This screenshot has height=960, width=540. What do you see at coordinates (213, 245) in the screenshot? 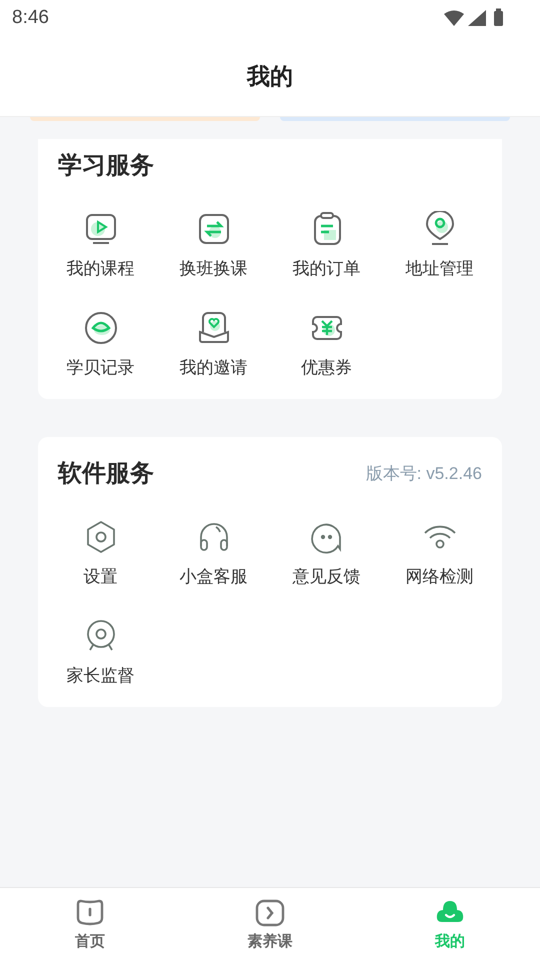
I see `service-item: 换班换课` at bounding box center [213, 245].